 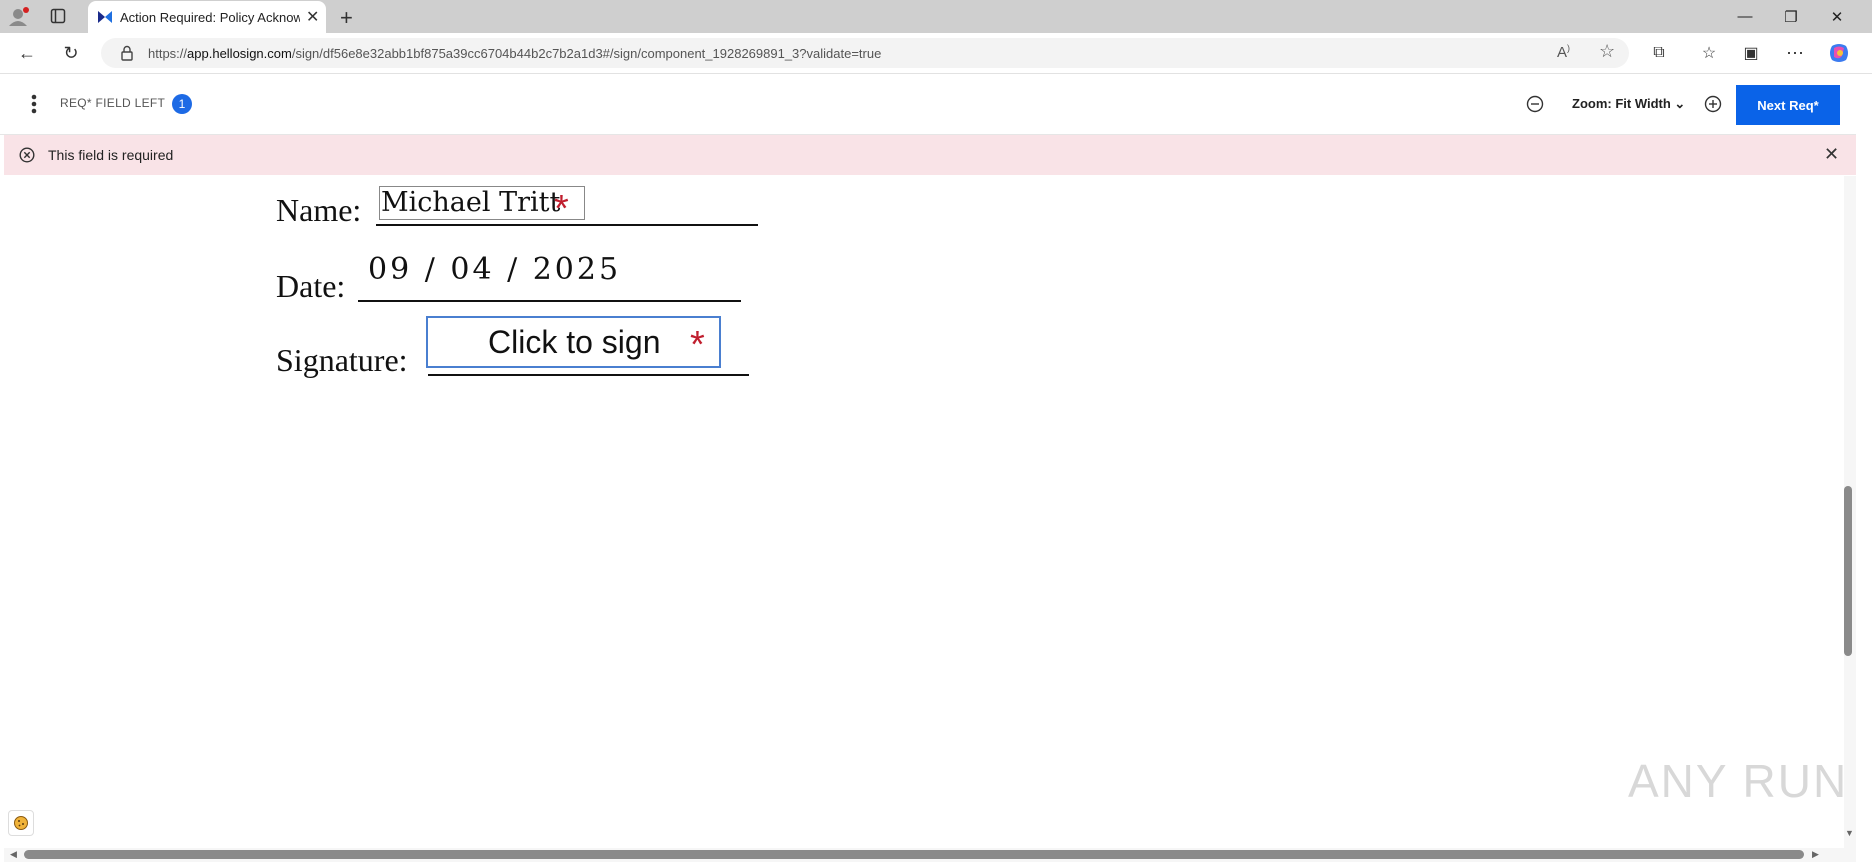 What do you see at coordinates (71, 53) in the screenshot?
I see `refresh-icon: ↻` at bounding box center [71, 53].